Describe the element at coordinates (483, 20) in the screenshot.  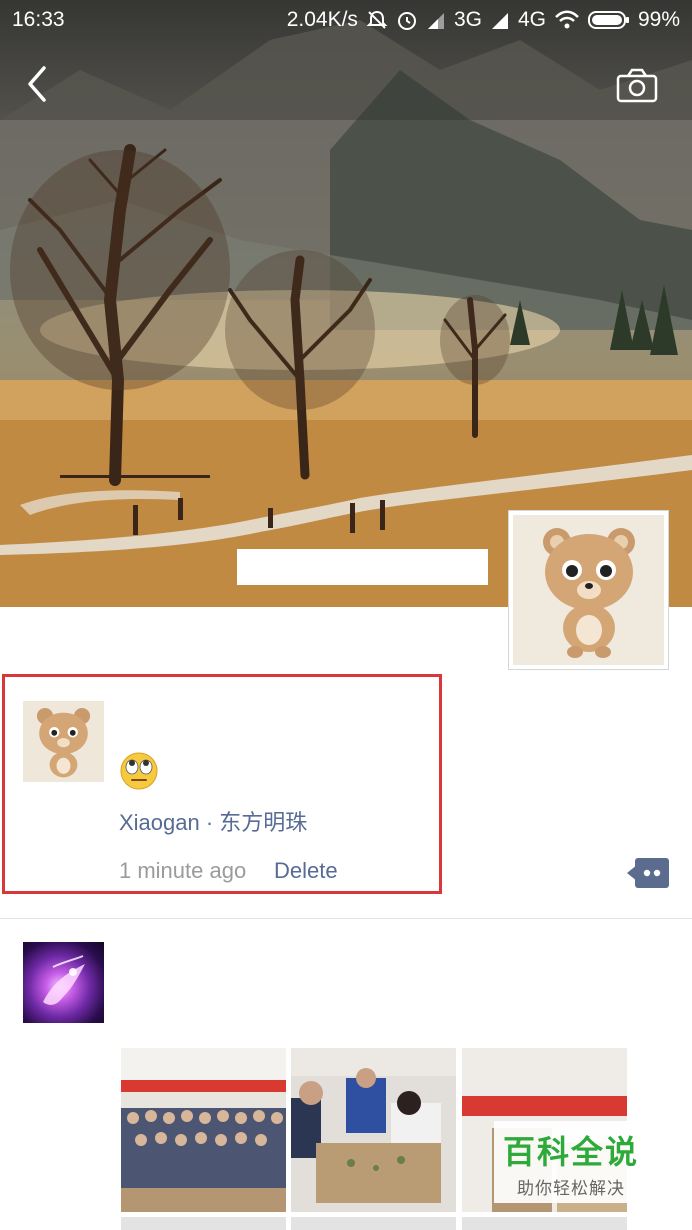
I see `status-icons: 2.04K/s 3G 4G 99%` at that location.